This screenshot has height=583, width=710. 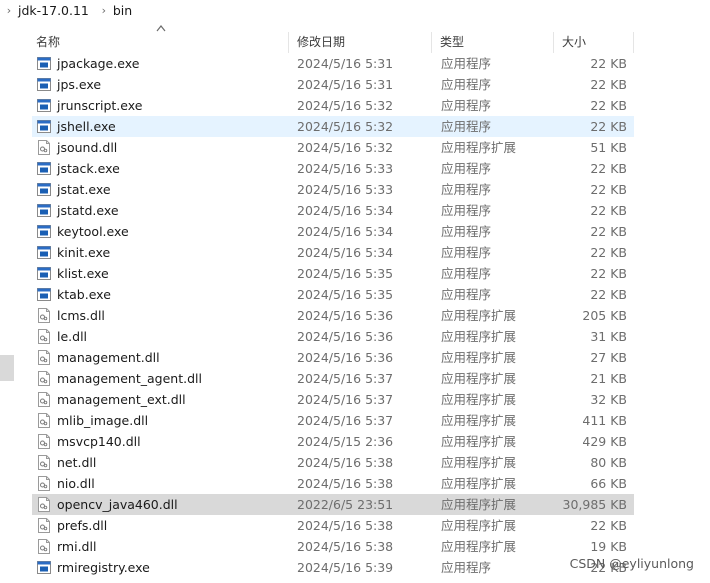 I want to click on file-row: jshell.exe 2024/5/16 5:32 应用程序 22 KB, so click(x=333, y=126).